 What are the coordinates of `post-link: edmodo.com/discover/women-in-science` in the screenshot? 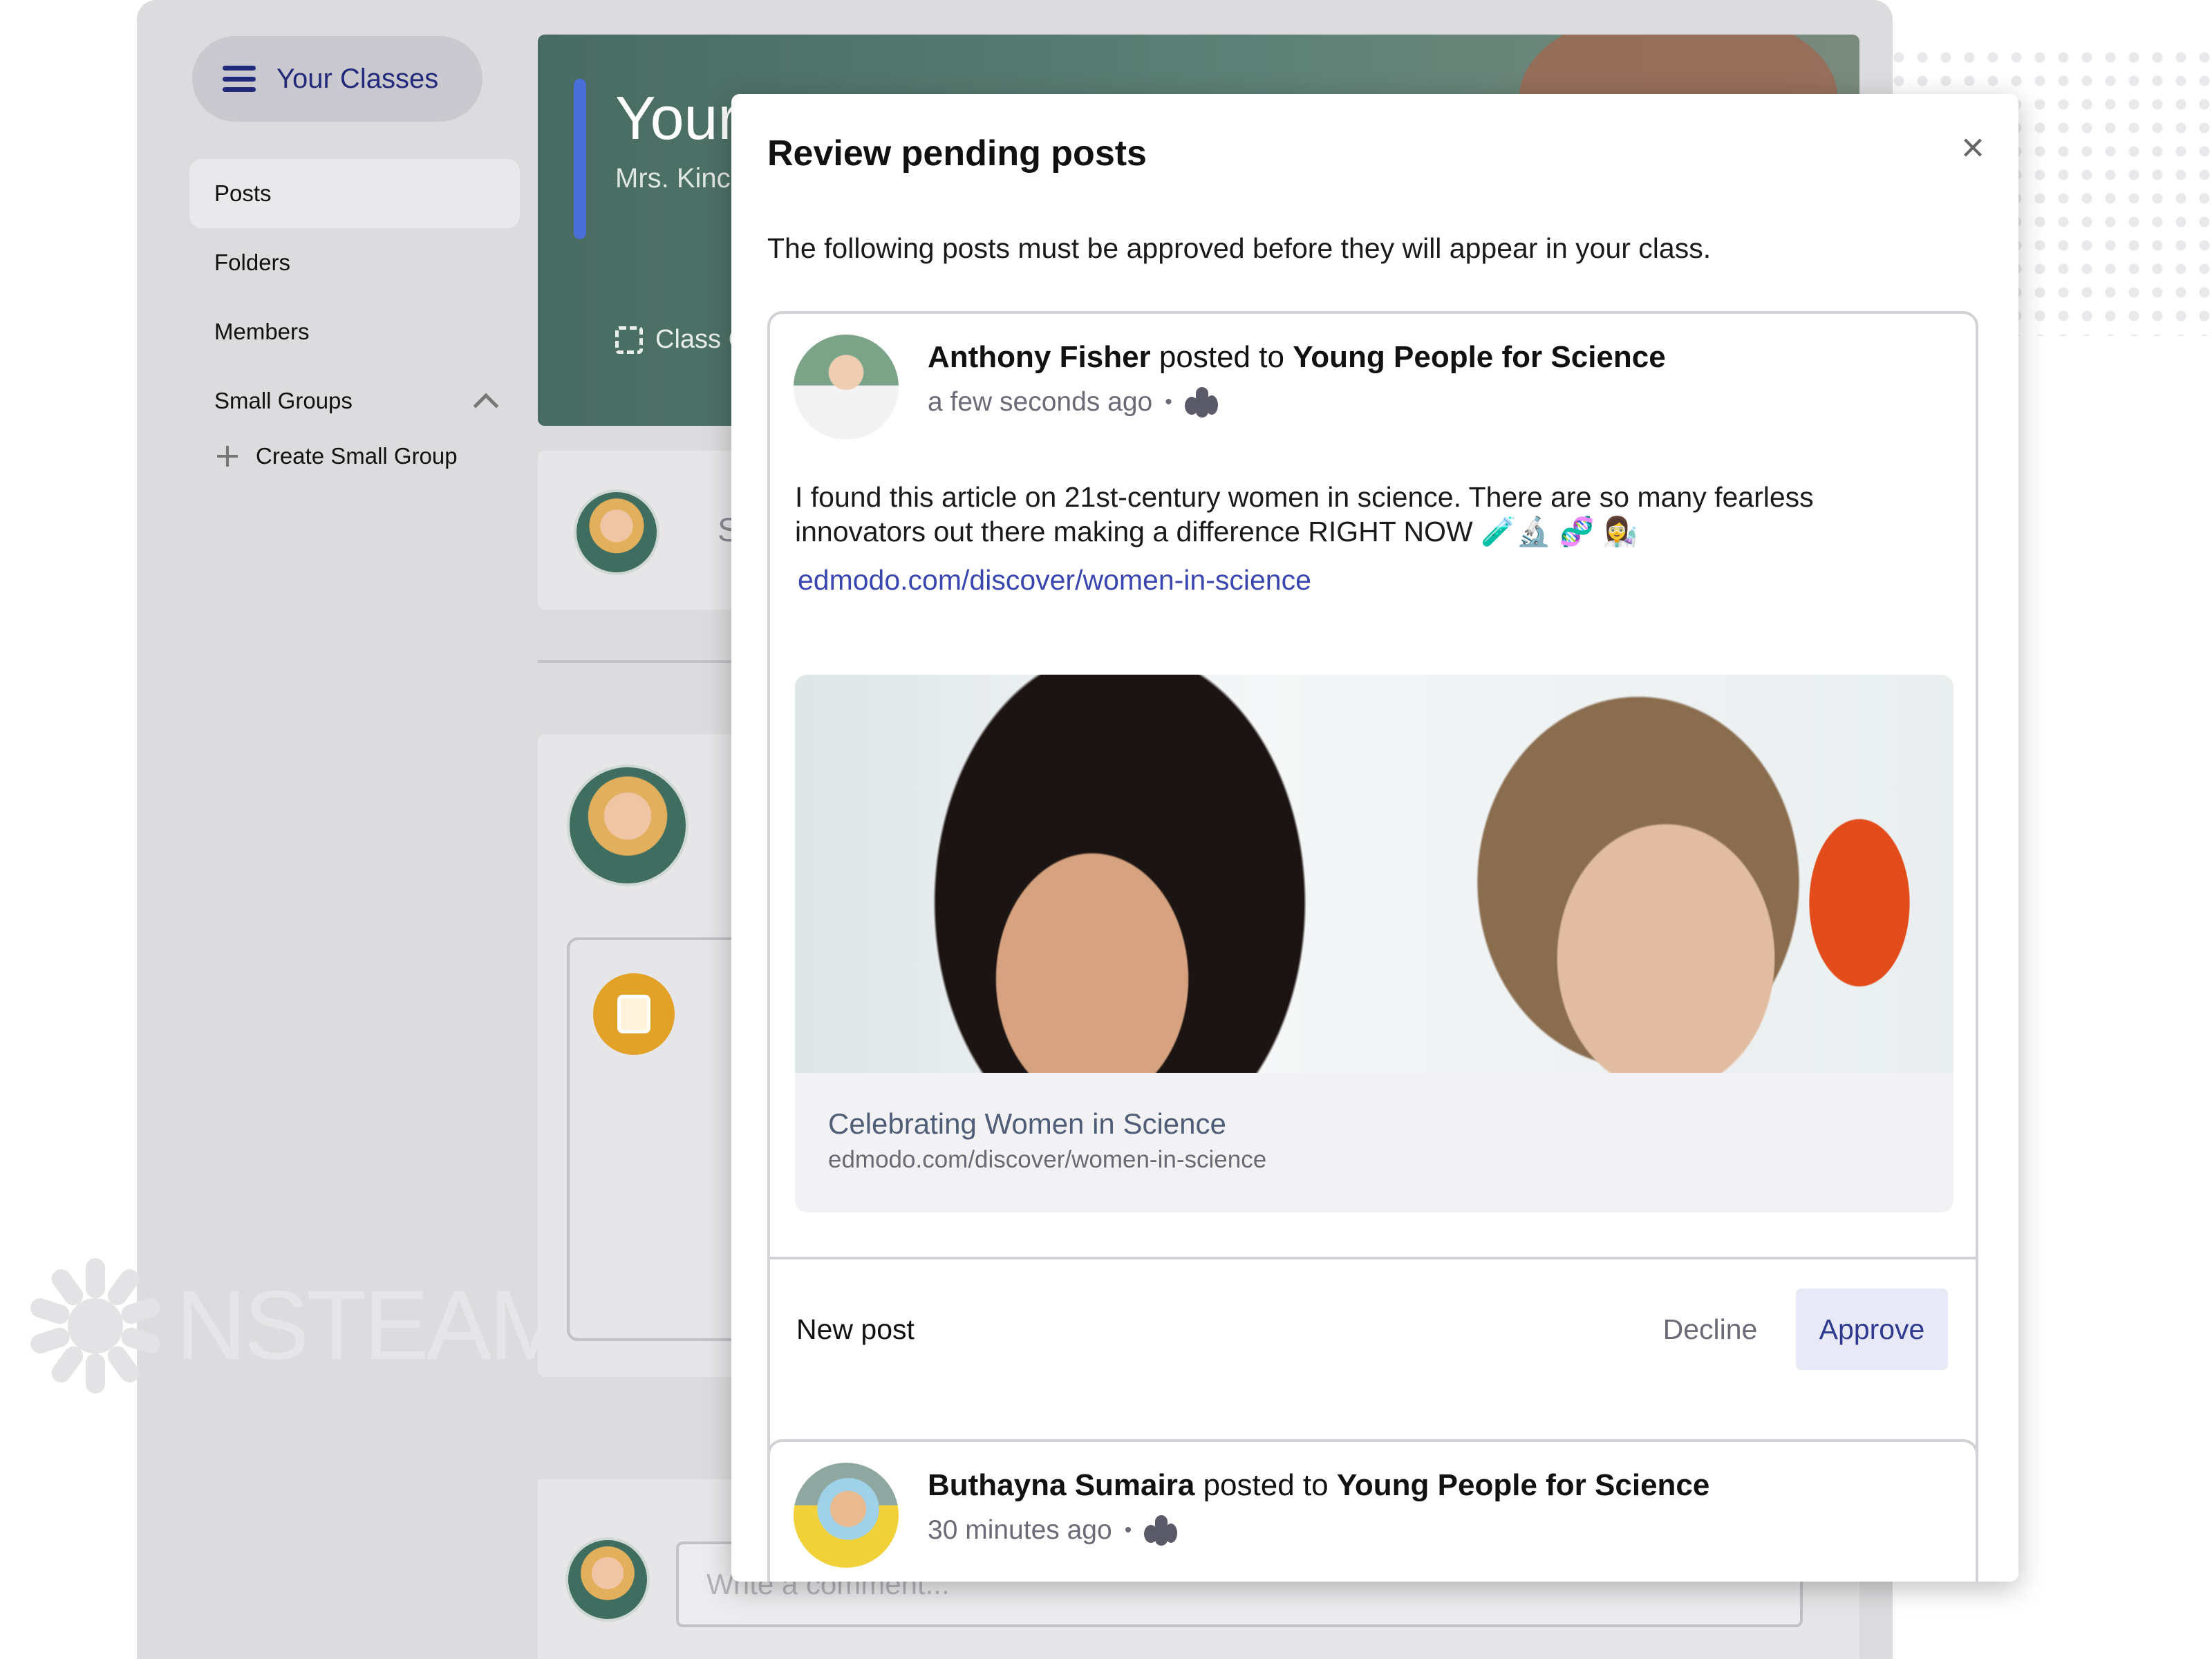 It's located at (1054, 581).